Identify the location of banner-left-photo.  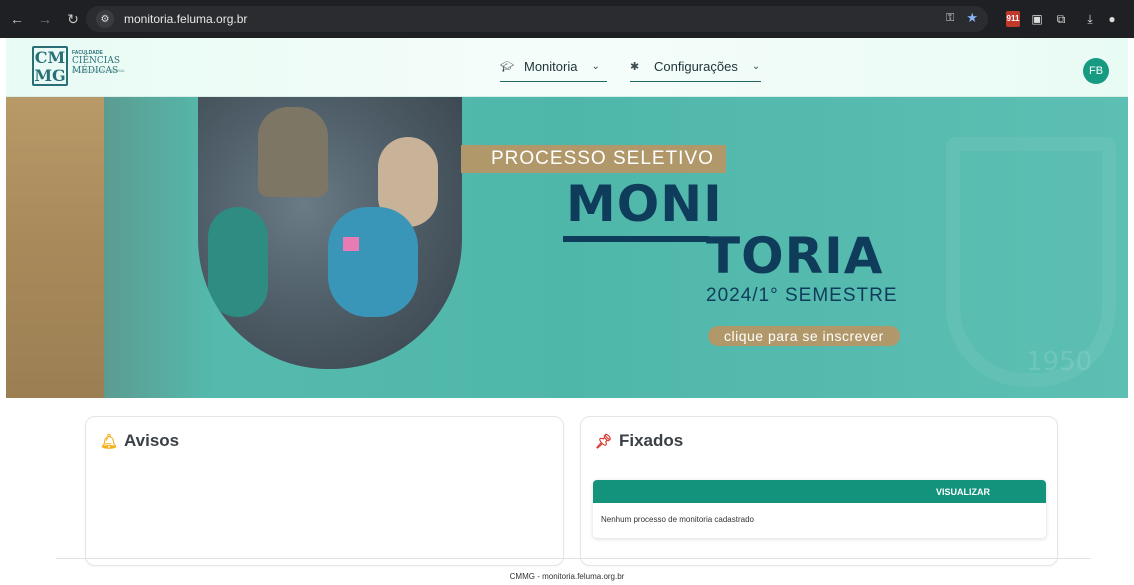
(55, 247).